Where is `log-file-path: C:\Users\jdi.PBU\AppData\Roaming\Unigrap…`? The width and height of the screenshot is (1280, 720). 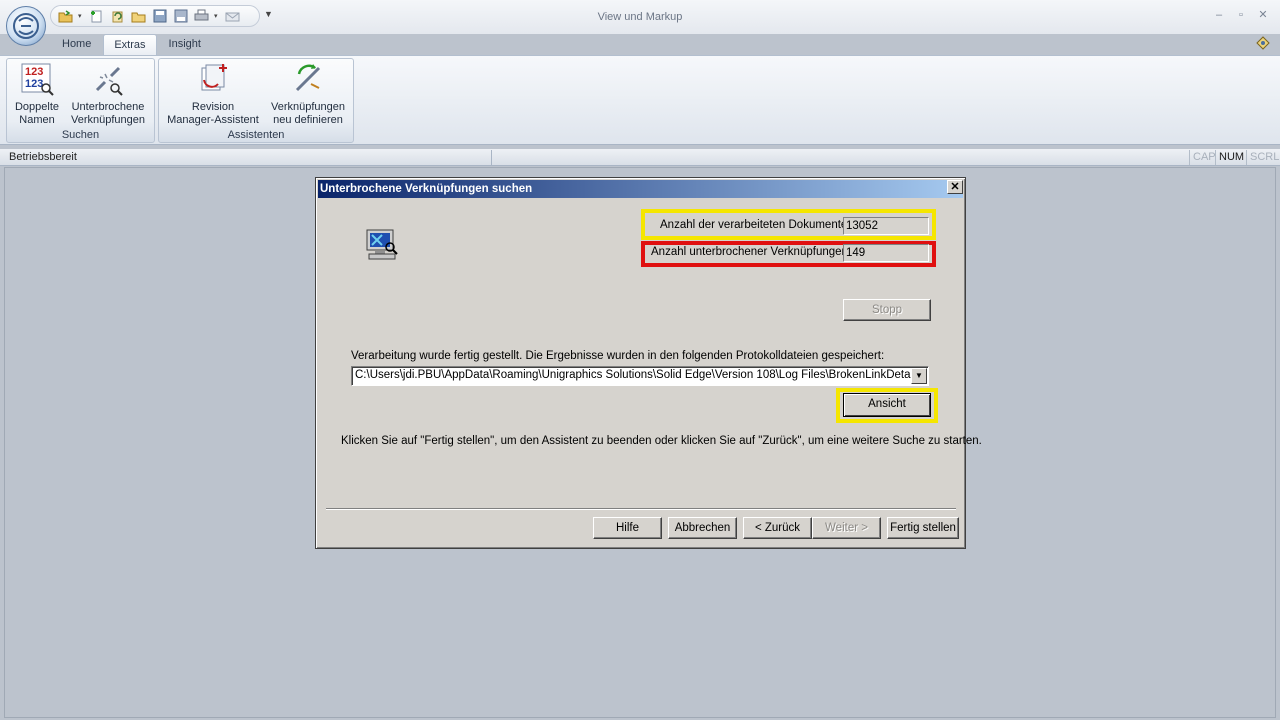
log-file-path: C:\Users\jdi.PBU\AppData\Roaming\Unigrap… is located at coordinates (633, 375).